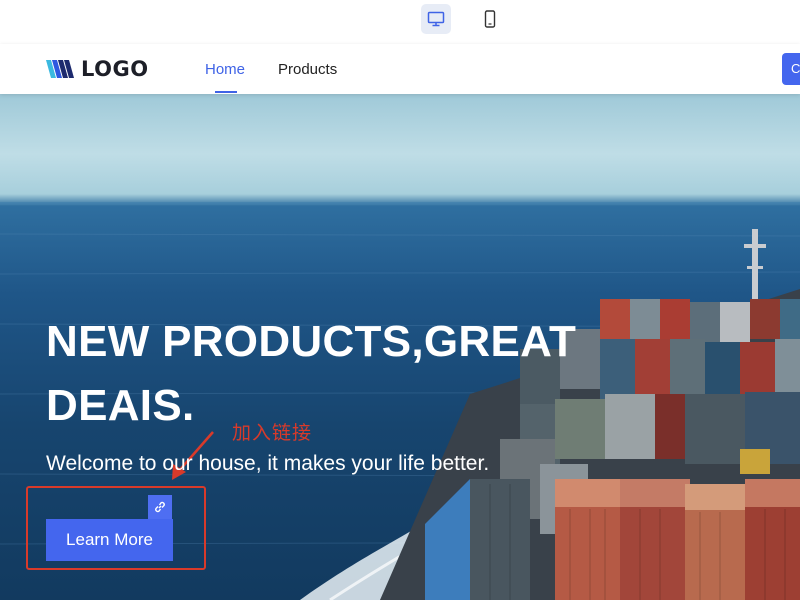 This screenshot has height=600, width=800. I want to click on nav-active-indicator, so click(226, 92).